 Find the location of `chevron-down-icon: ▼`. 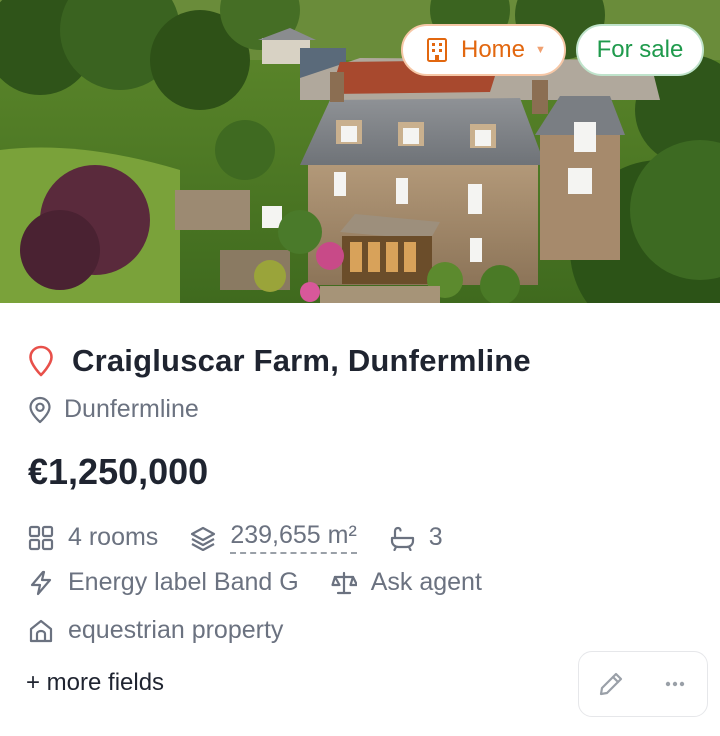

chevron-down-icon: ▼ is located at coordinates (540, 50).